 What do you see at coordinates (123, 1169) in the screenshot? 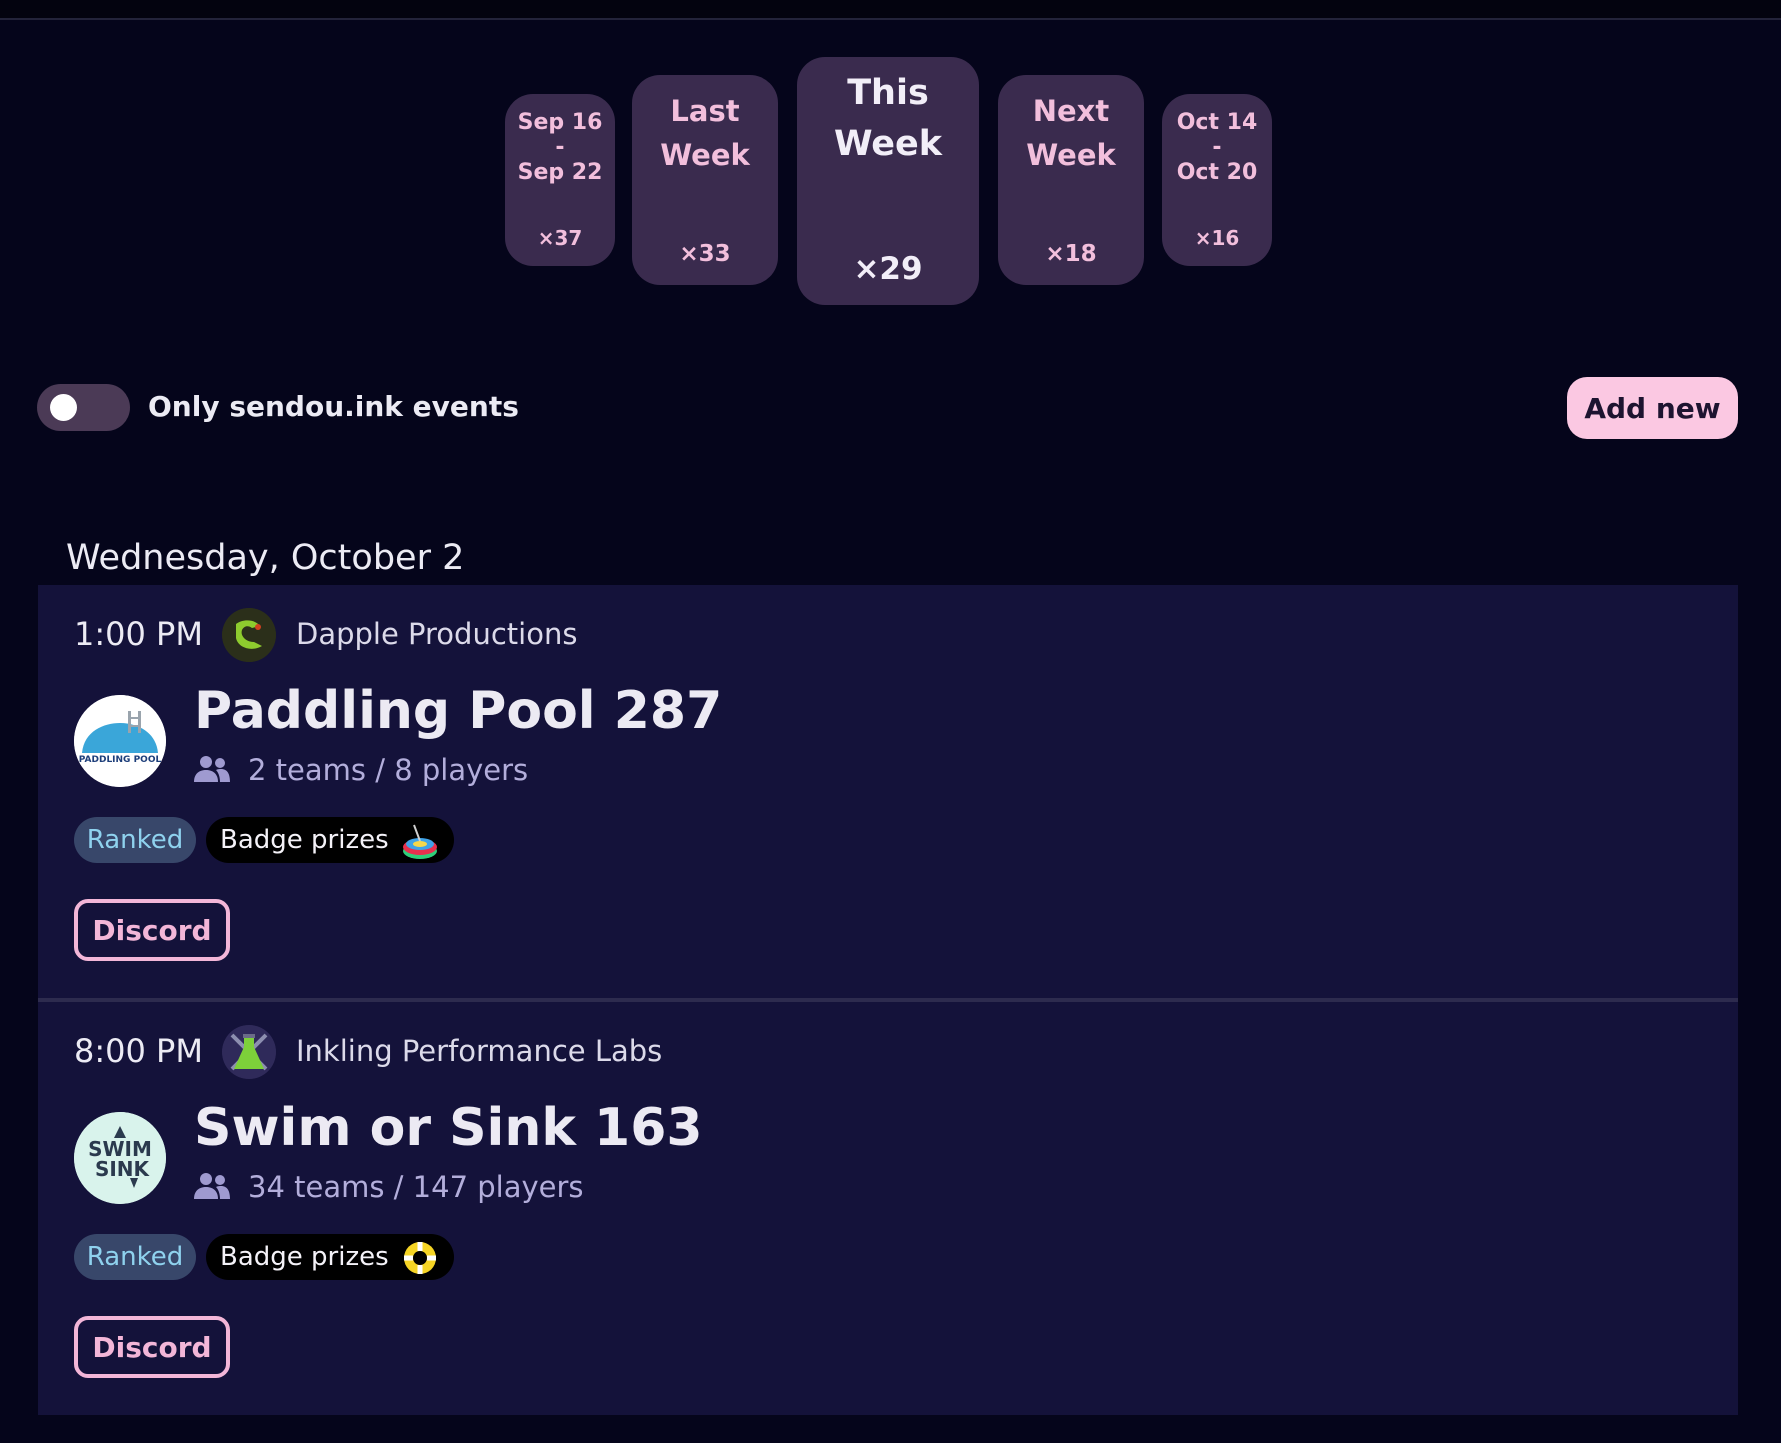
I see `svg-text: SINK` at bounding box center [123, 1169].